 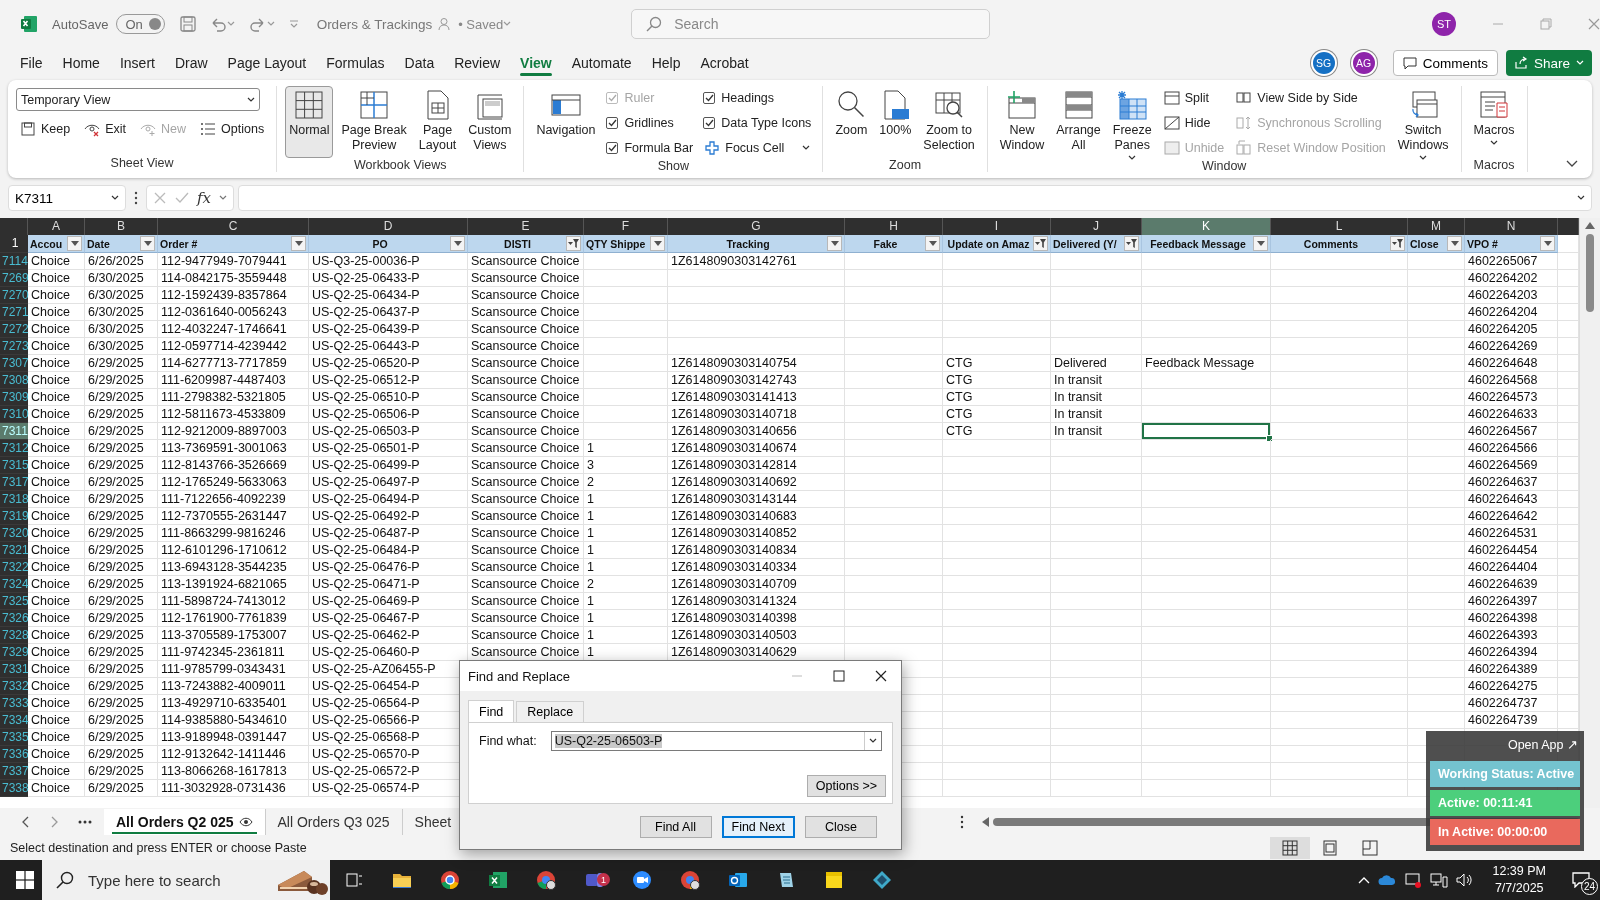 I want to click on clock-time: 12:39 PM, so click(x=1519, y=871).